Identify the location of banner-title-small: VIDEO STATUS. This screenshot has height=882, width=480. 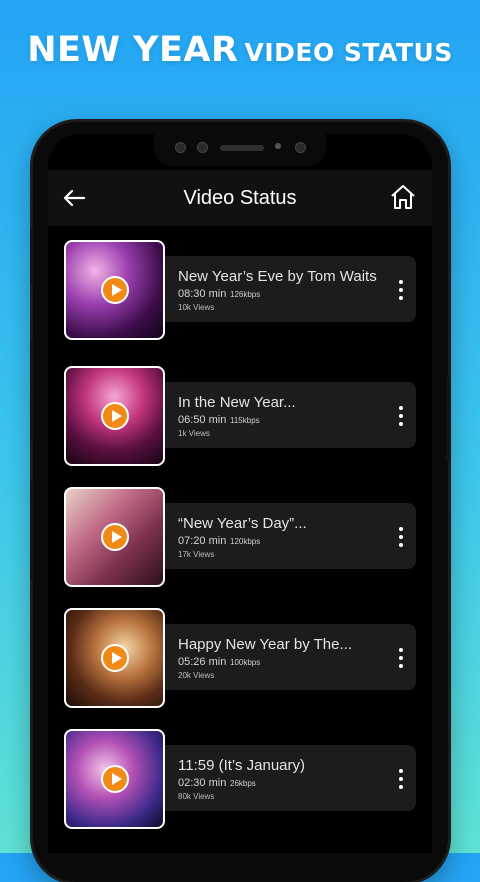
(348, 52).